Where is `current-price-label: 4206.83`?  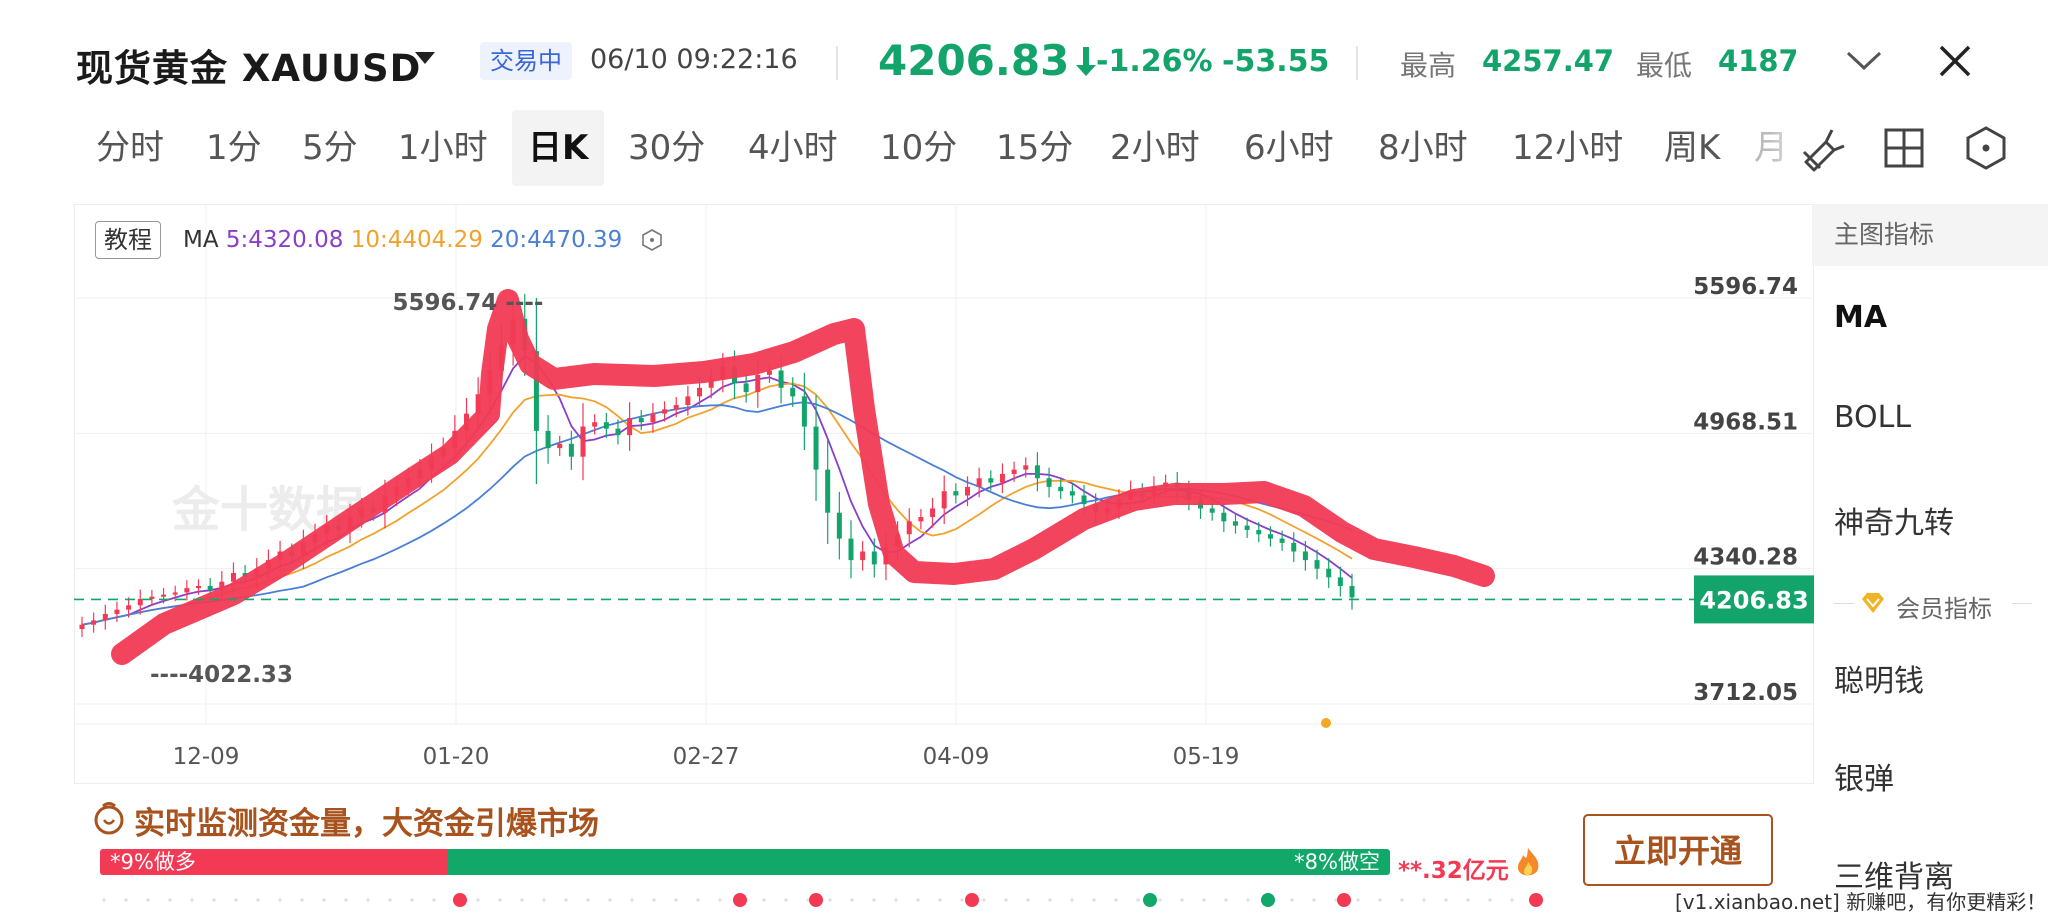 current-price-label: 4206.83 is located at coordinates (1753, 600).